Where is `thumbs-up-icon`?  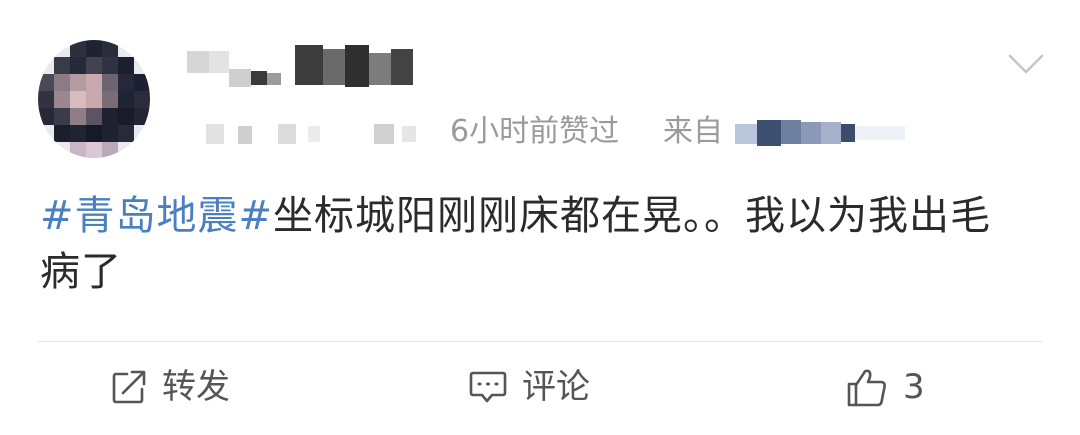 thumbs-up-icon is located at coordinates (866, 388).